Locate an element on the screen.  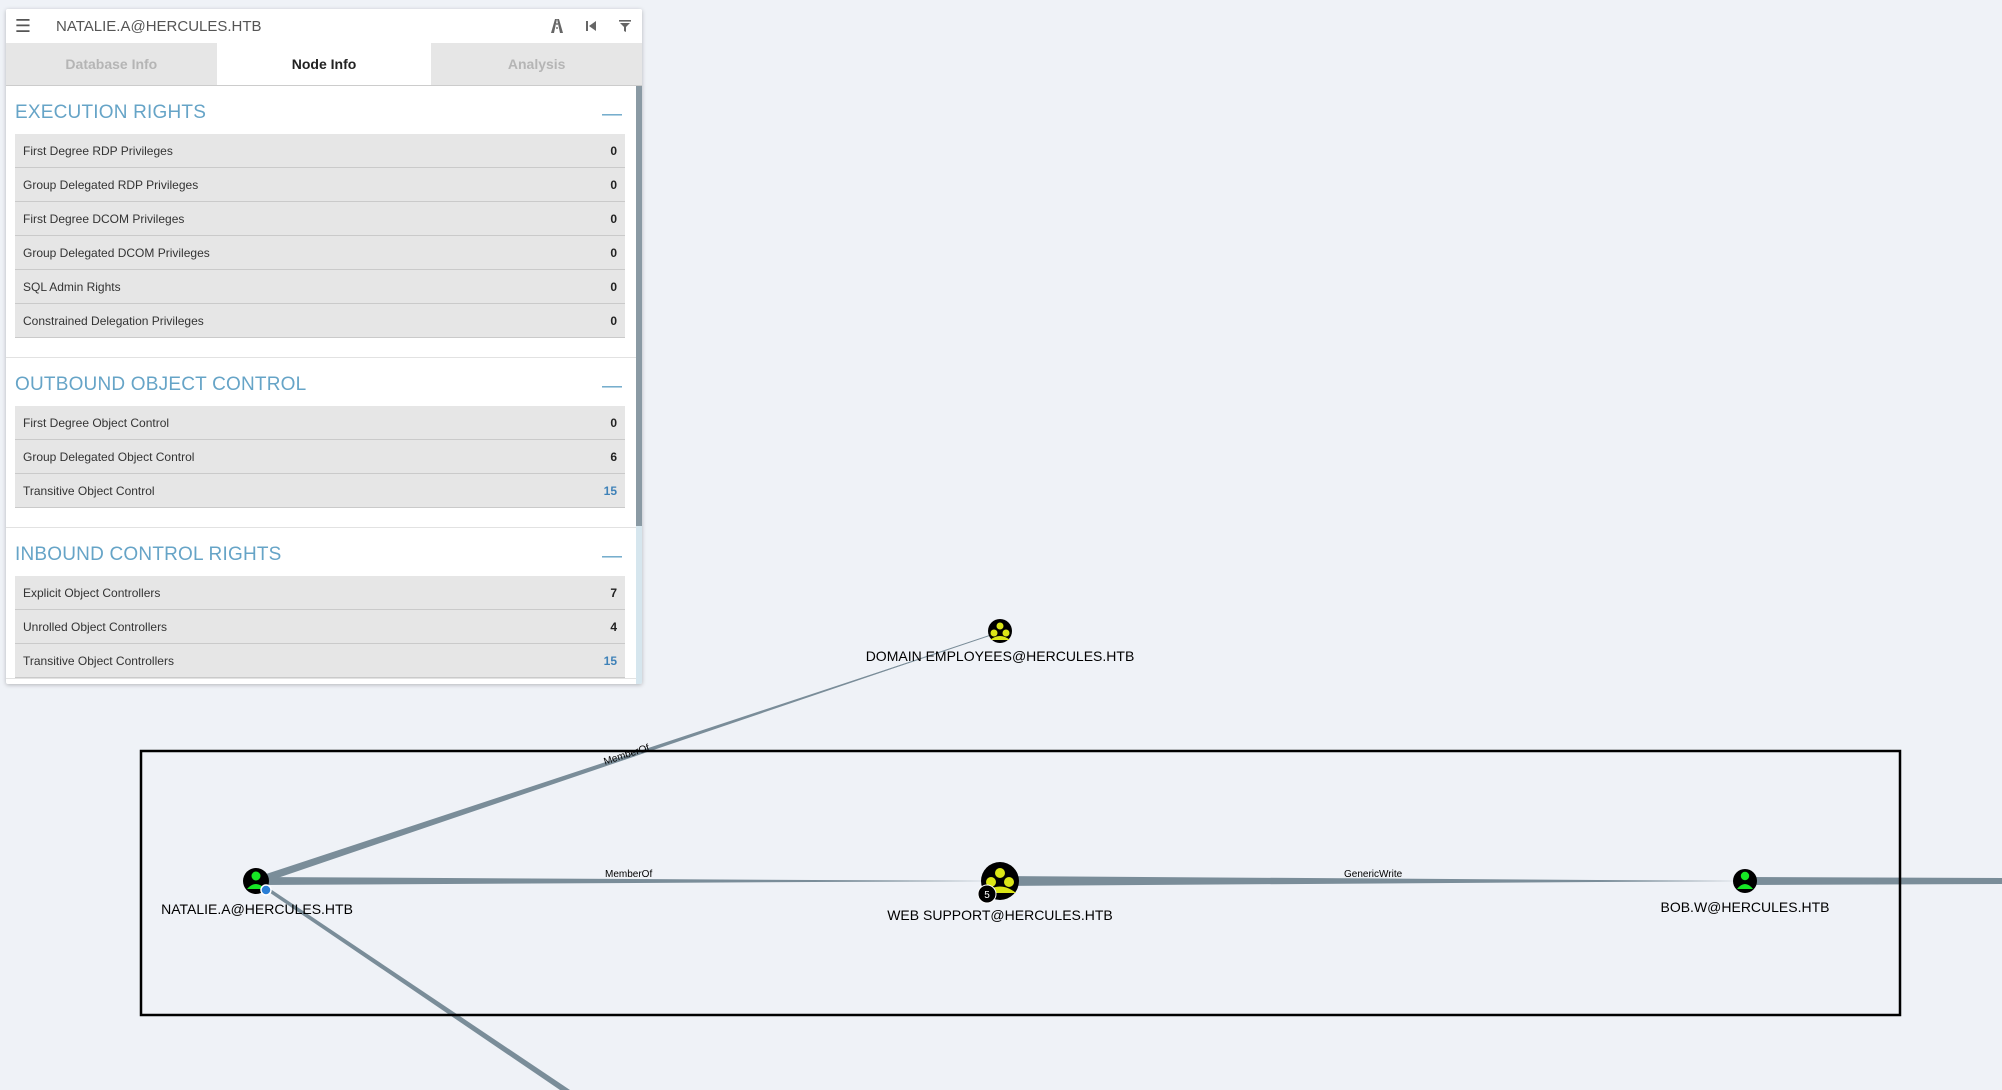
section-title: EXECUTION RIGHTS is located at coordinates (111, 112).